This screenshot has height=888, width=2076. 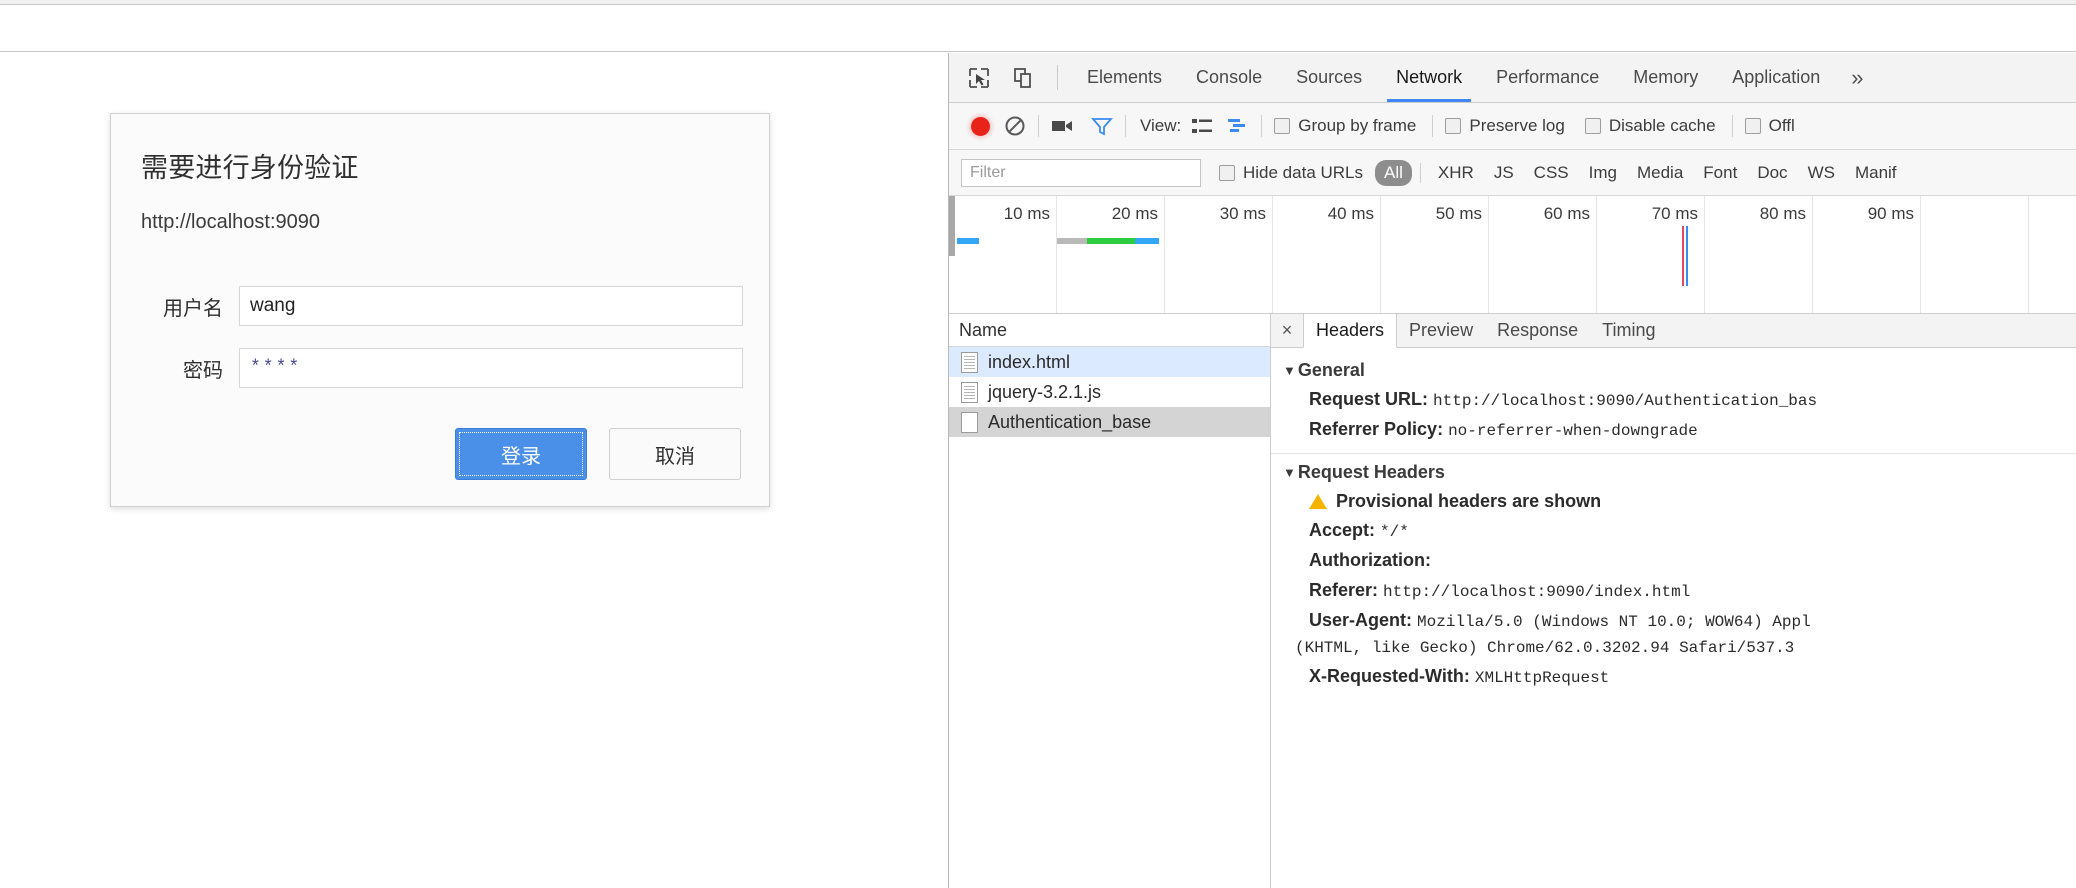 I want to click on camera-icon, so click(x=1063, y=126).